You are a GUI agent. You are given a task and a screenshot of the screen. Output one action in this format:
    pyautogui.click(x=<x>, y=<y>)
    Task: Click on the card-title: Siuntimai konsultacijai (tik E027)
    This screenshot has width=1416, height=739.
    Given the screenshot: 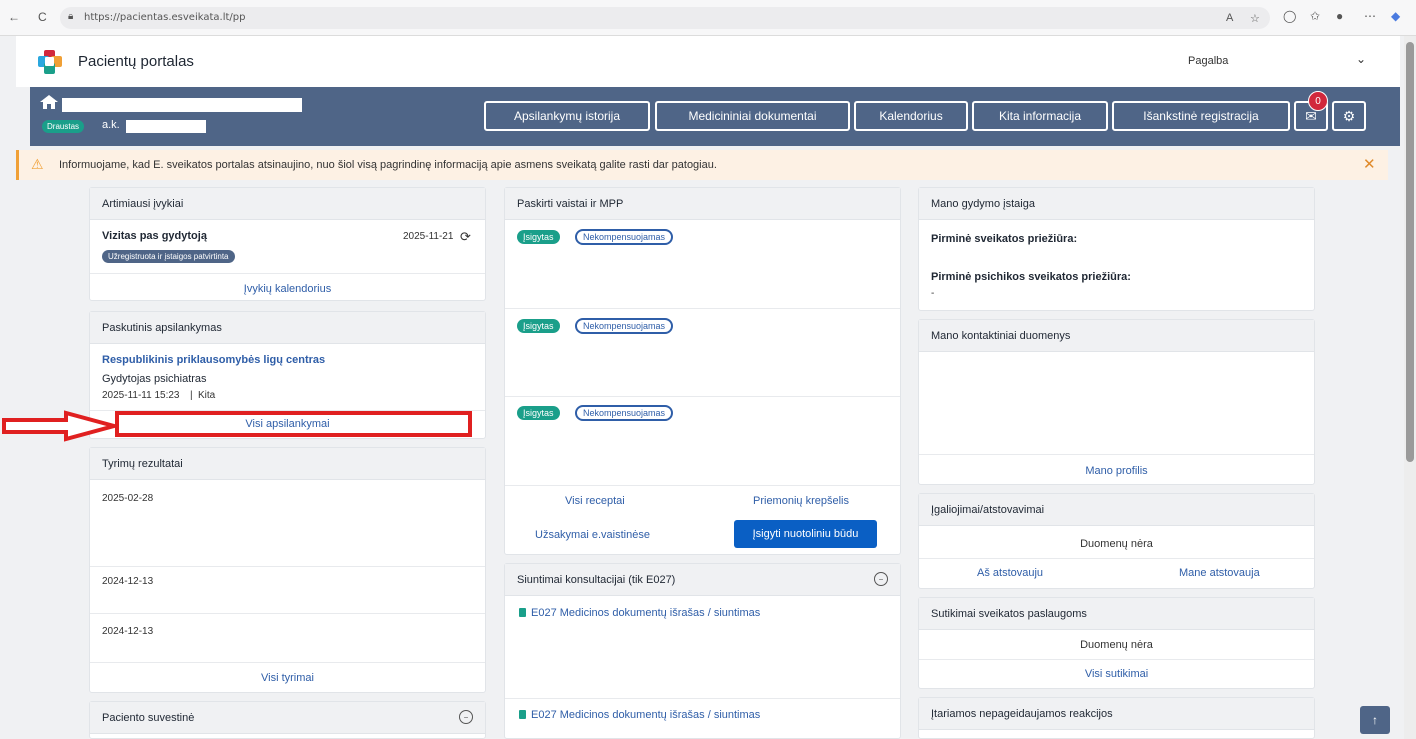 What is the action you would take?
    pyautogui.click(x=596, y=580)
    